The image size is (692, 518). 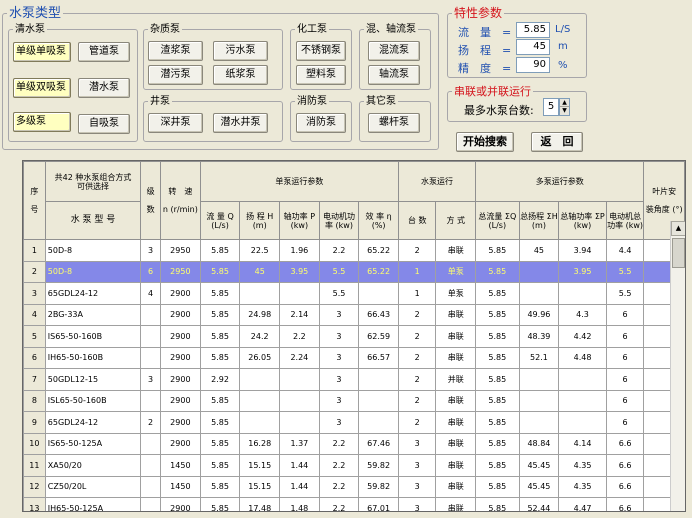 What do you see at coordinates (34, 504) in the screenshot?
I see `row-index: 13` at bounding box center [34, 504].